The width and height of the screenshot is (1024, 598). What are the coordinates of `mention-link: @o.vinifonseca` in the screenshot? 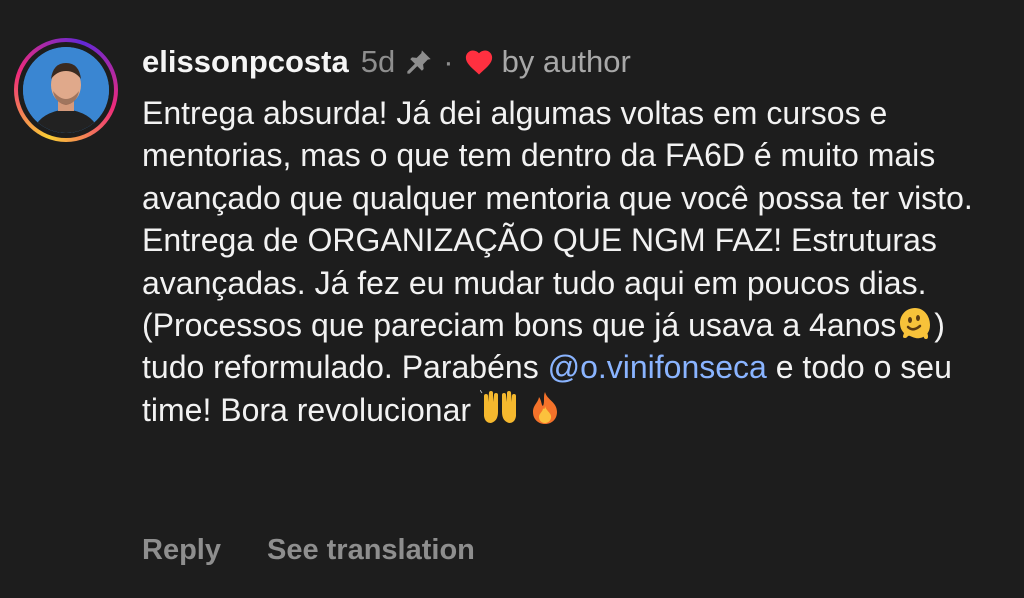 It's located at (657, 367).